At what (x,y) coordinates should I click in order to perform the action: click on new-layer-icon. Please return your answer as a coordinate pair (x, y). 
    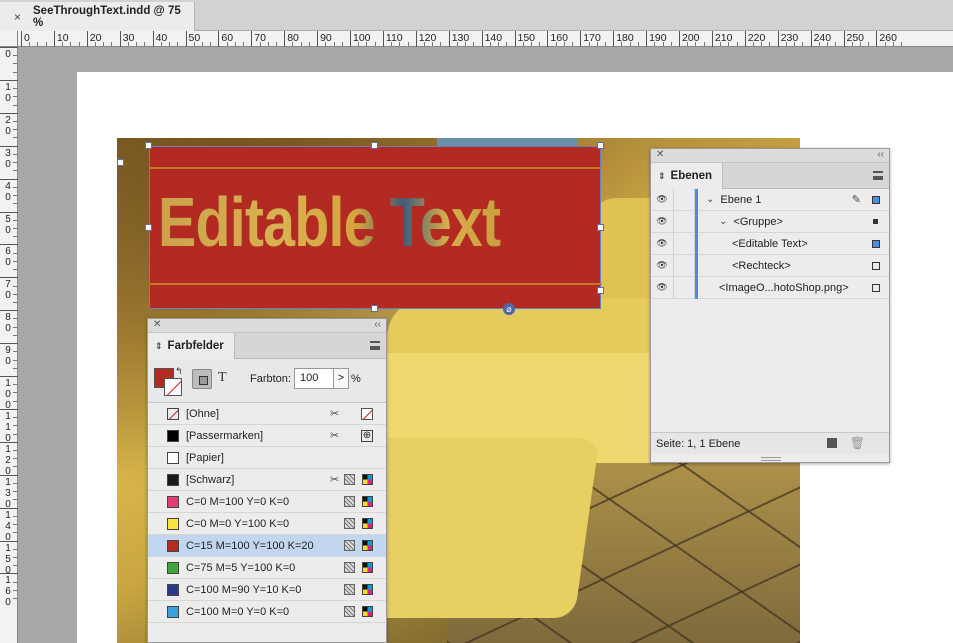
    Looking at the image, I should click on (832, 443).